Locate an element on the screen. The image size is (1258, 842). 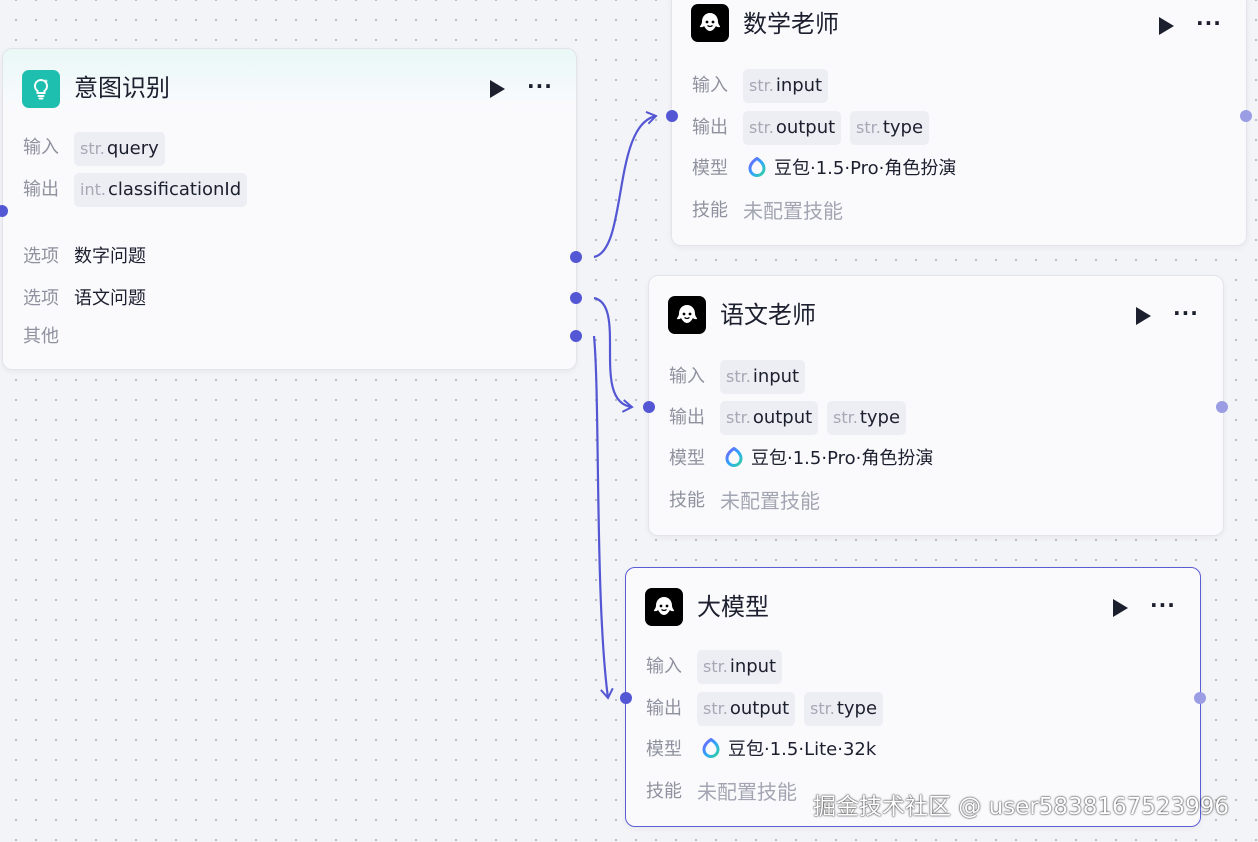
option1-output-port is located at coordinates (576, 257).